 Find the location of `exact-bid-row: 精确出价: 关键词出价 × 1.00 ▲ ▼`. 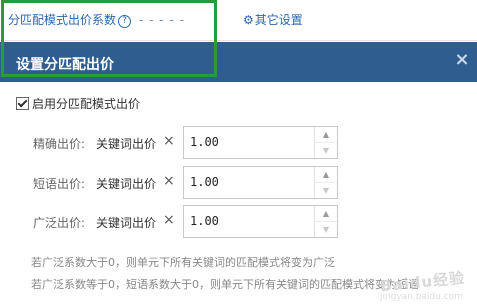

exact-bid-row: 精确出价: 关键词出价 × 1.00 ▲ ▼ is located at coordinates (238, 143).